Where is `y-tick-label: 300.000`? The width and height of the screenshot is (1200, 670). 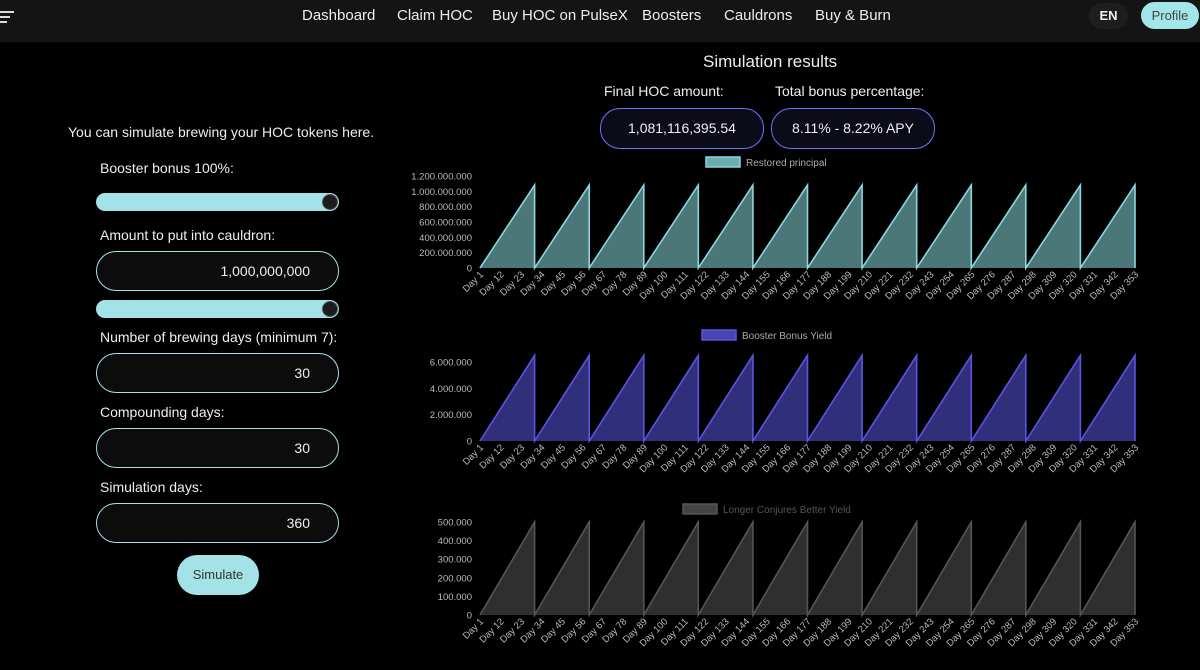
y-tick-label: 300.000 is located at coordinates (455, 560).